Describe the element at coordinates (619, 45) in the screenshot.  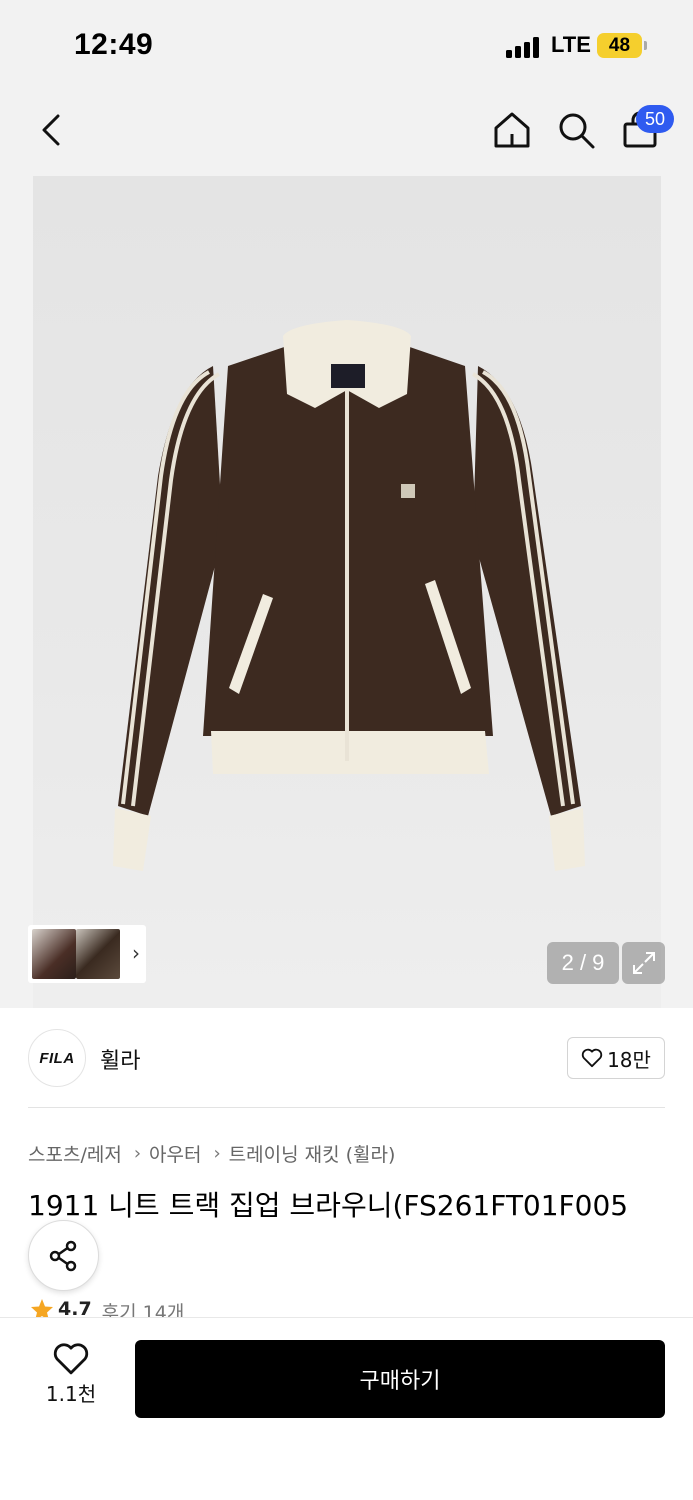
I see `battery-indicator: 48` at that location.